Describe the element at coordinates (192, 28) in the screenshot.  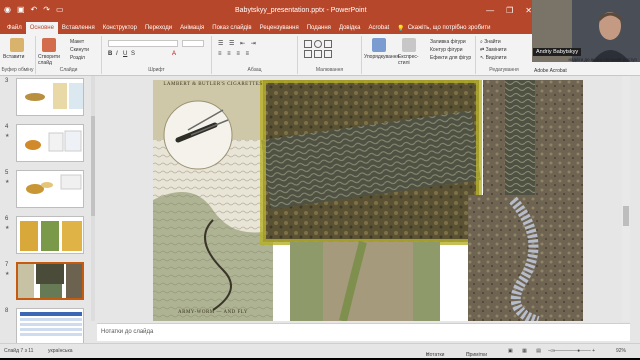
I see `tab-animations: Анімація` at that location.